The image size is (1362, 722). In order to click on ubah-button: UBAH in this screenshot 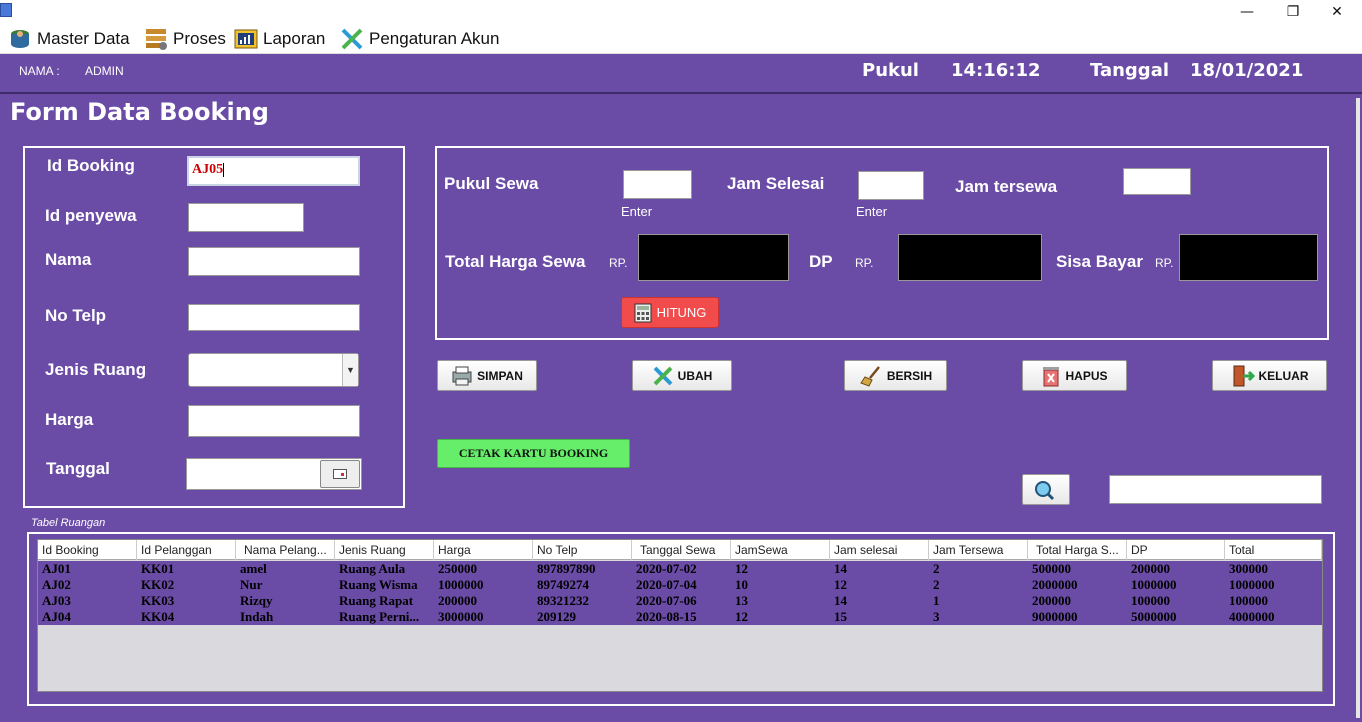, I will do `click(682, 375)`.